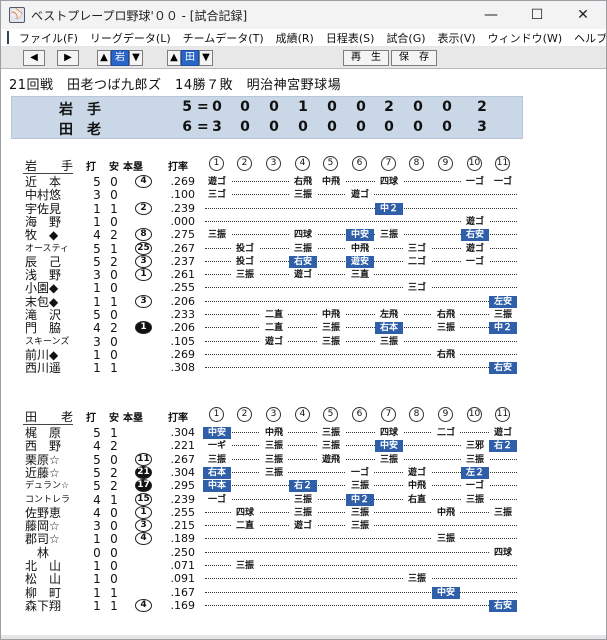  I want to click on player-name: デュラン☆, so click(47, 486).